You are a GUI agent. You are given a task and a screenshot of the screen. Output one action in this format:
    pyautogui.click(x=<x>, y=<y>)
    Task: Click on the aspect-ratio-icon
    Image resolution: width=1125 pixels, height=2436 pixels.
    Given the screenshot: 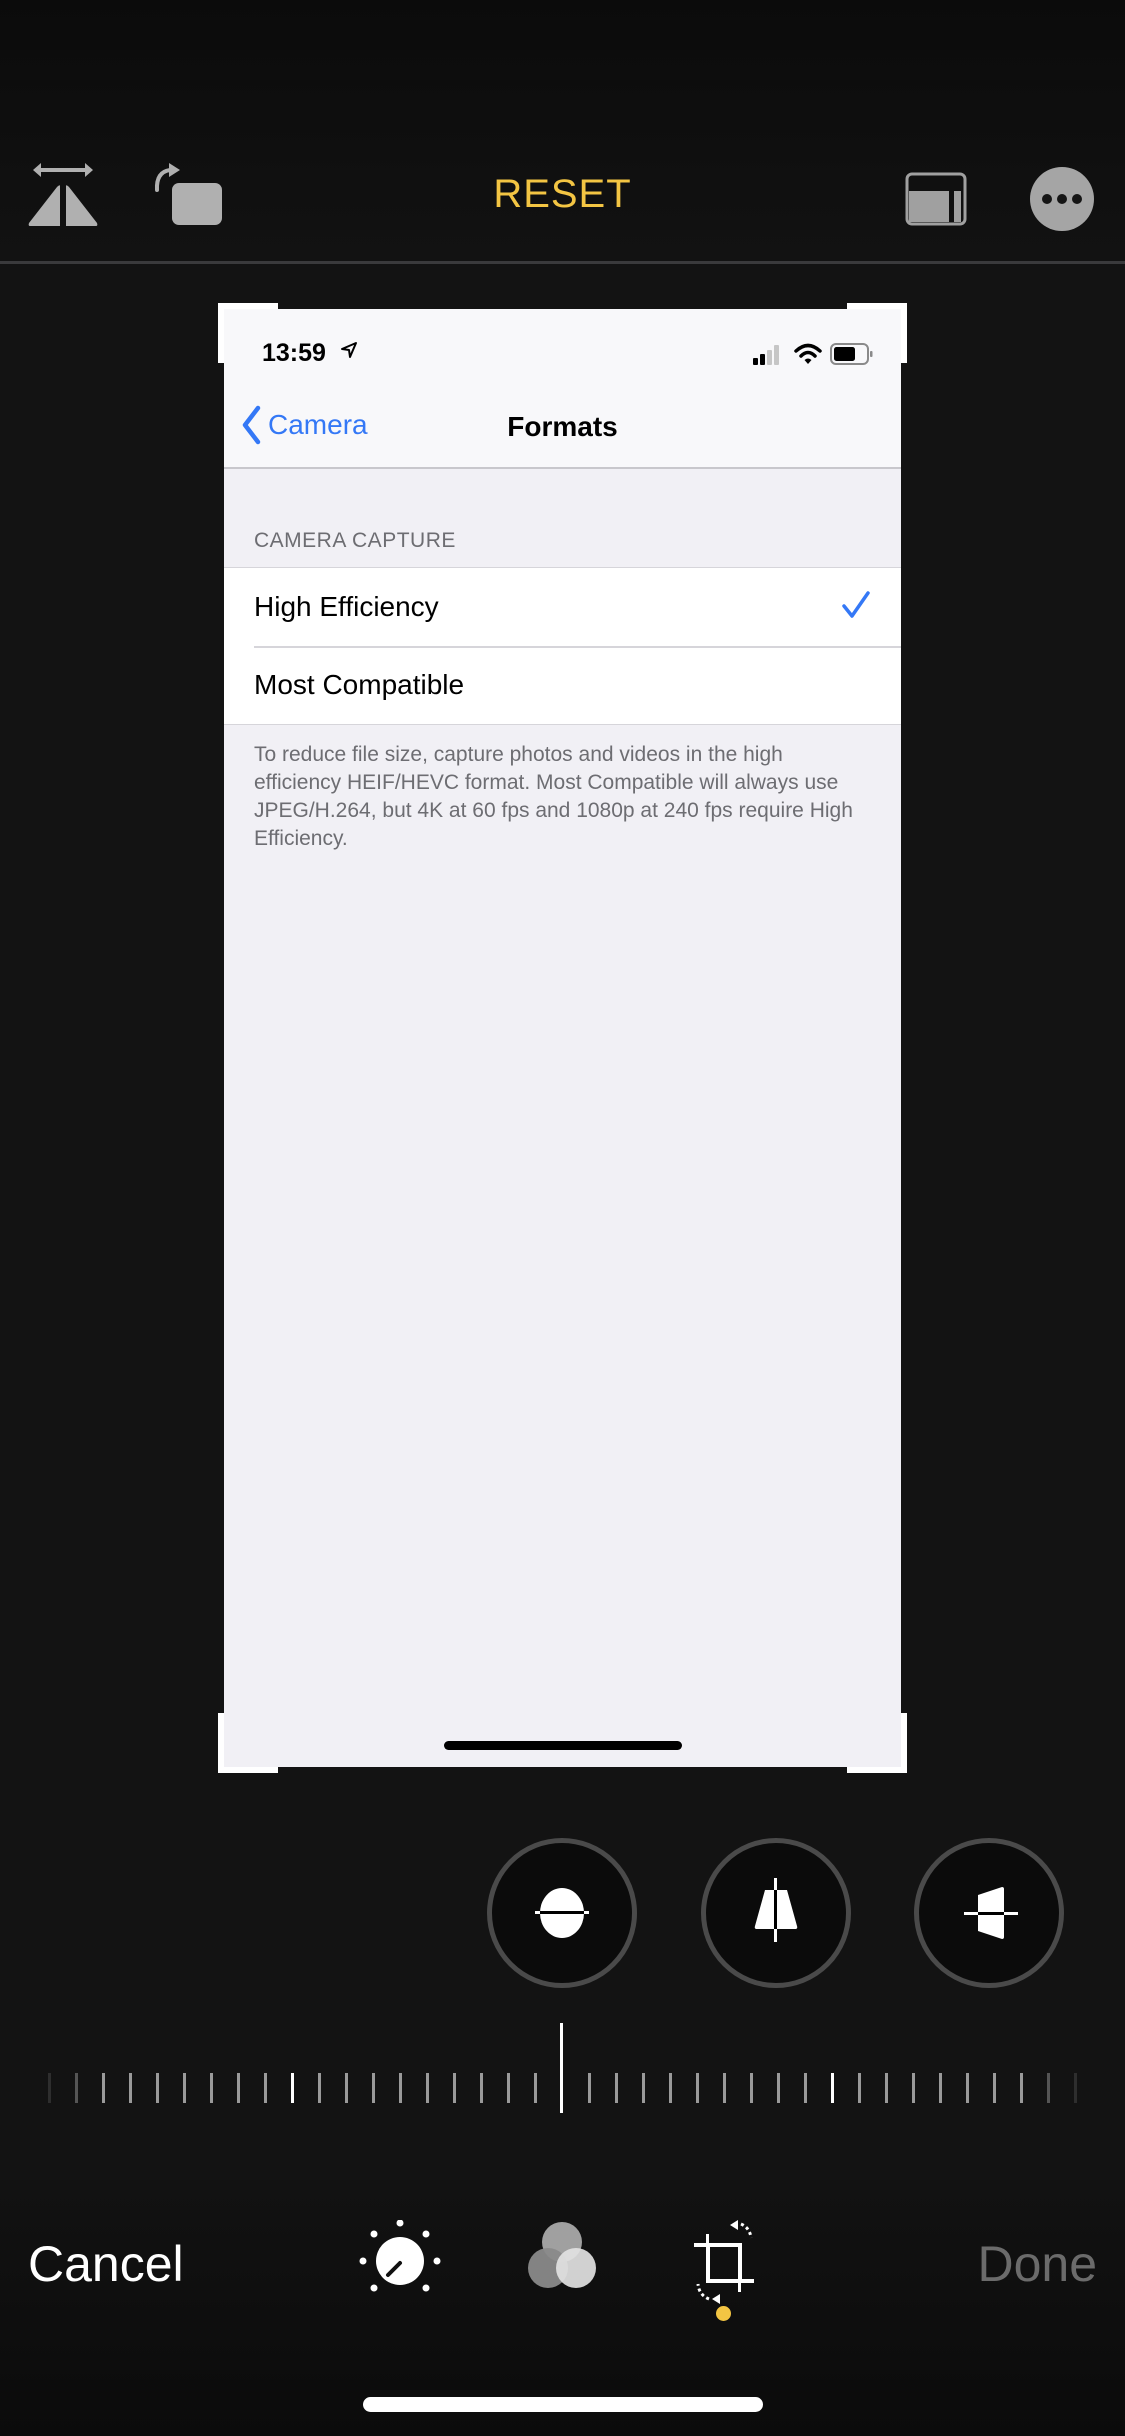 What is the action you would take?
    pyautogui.click(x=936, y=201)
    